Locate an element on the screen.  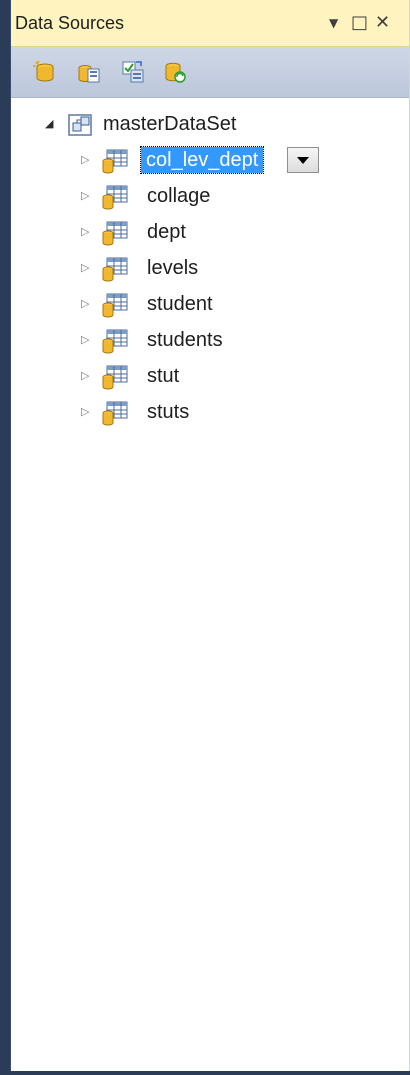
tree-item-collage: ▷ collage is located at coordinates (210, 196).